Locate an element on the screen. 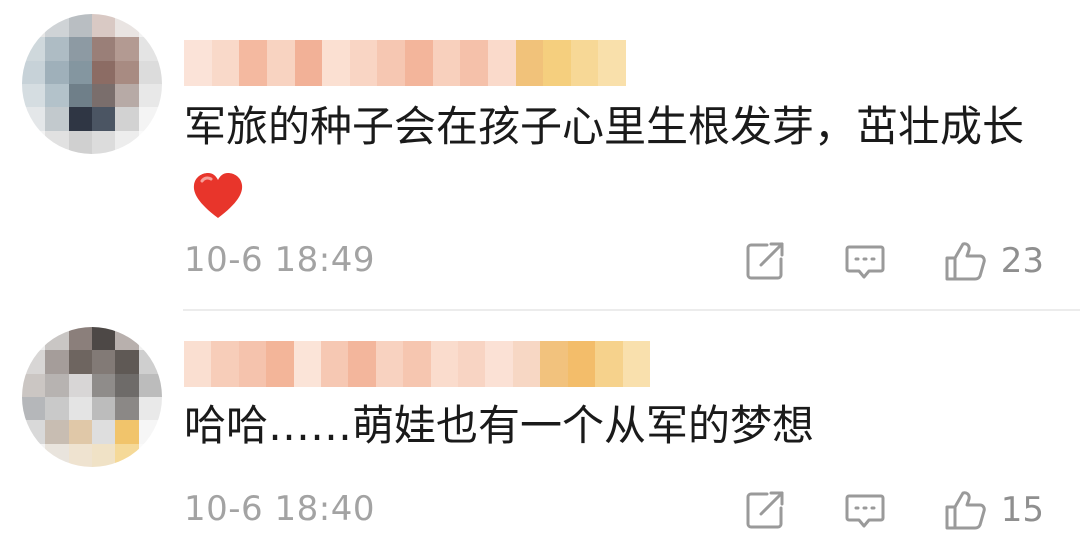 This screenshot has width=1080, height=555. like-count: 23 is located at coordinates (1022, 261).